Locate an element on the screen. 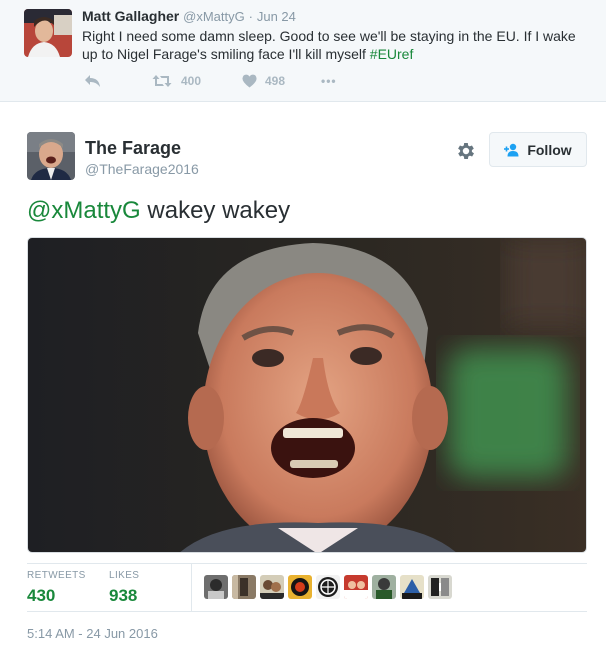 Image resolution: width=606 pixels, height=650 pixels. author-handle: @TheFarage2016 is located at coordinates (142, 169).